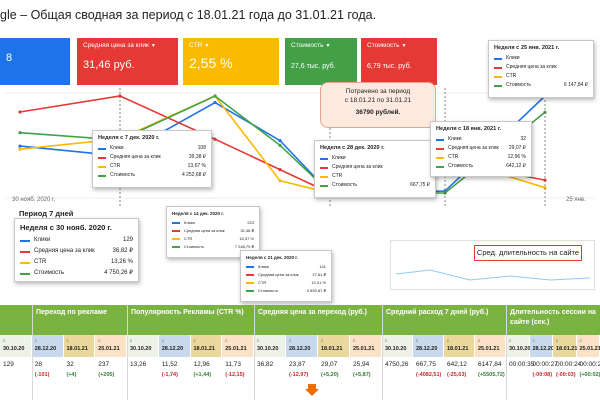  What do you see at coordinates (444, 320) in the screenshot?
I see `table-header-spend: Средний расход 7 дней (руб.)` at bounding box center [444, 320].